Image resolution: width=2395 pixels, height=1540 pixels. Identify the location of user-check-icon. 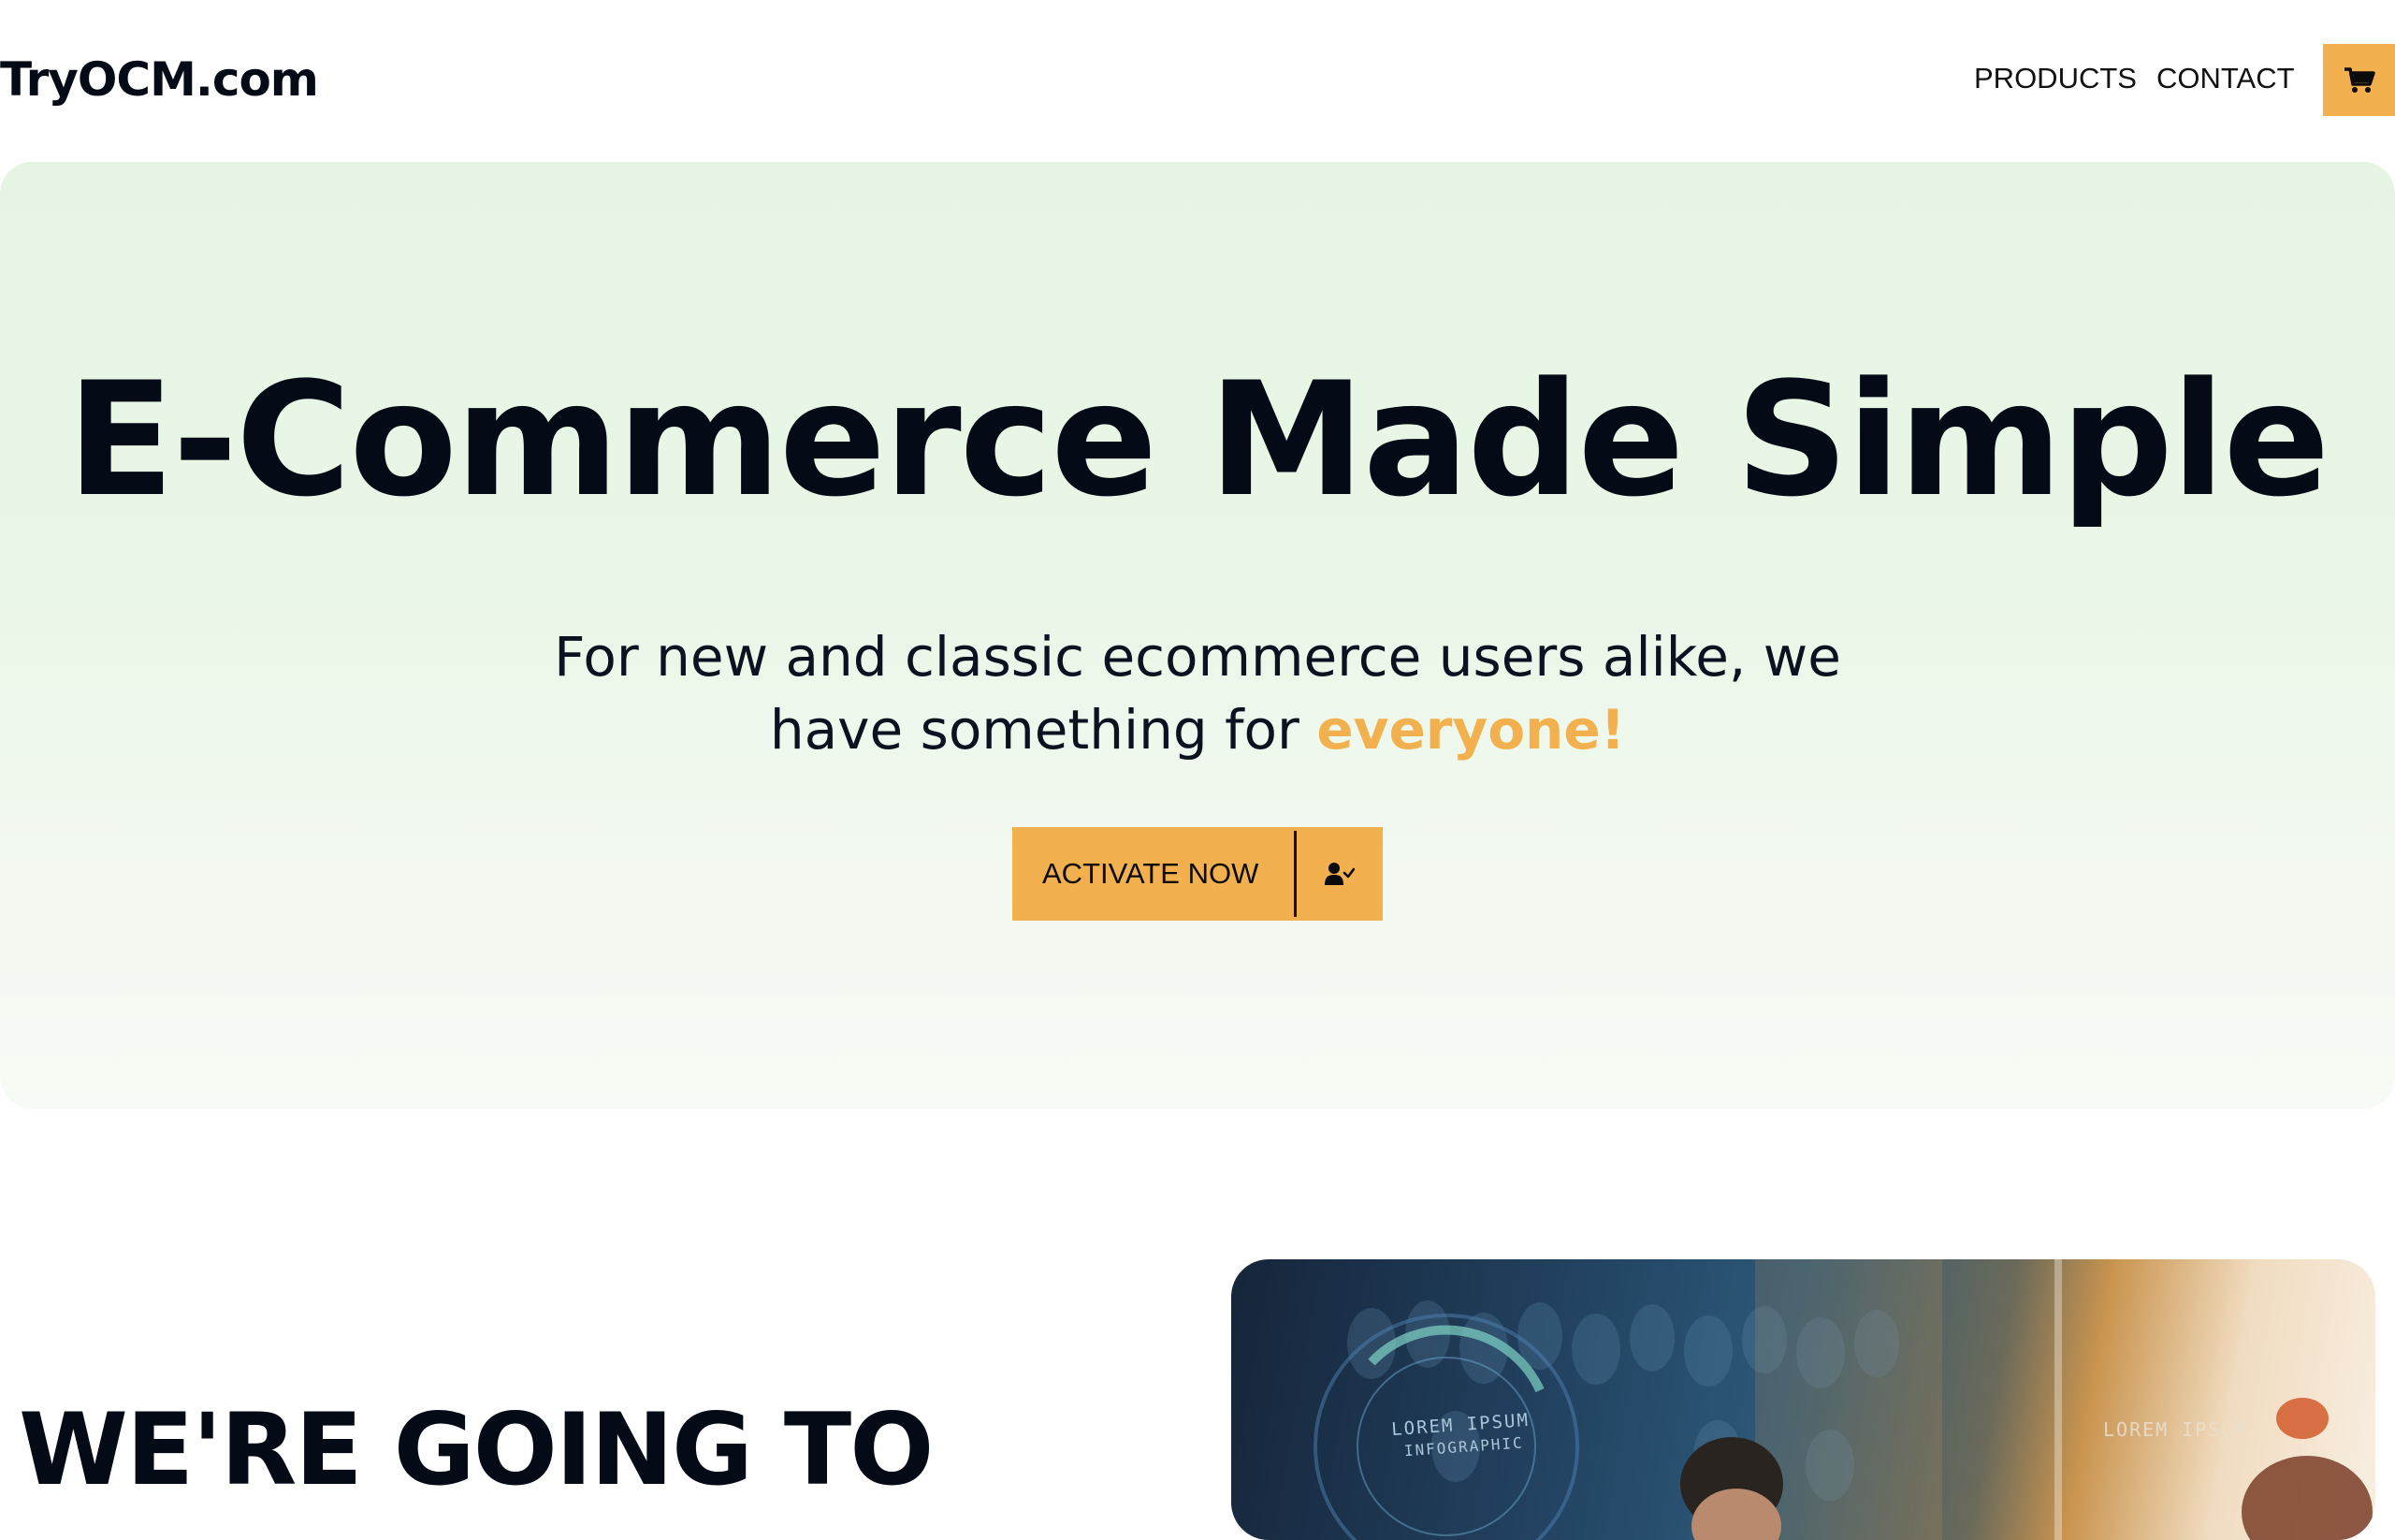
(1340, 874).